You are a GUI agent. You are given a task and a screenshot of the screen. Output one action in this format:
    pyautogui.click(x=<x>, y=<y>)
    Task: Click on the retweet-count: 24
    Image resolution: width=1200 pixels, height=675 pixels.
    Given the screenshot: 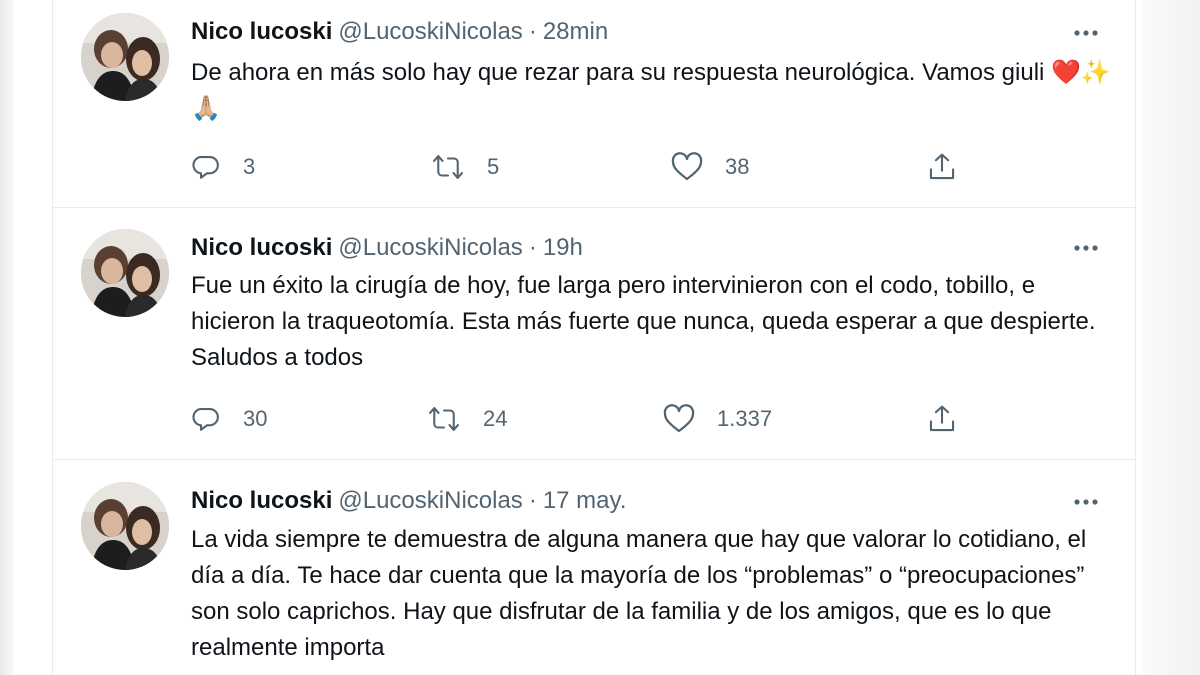 What is the action you would take?
    pyautogui.click(x=495, y=418)
    